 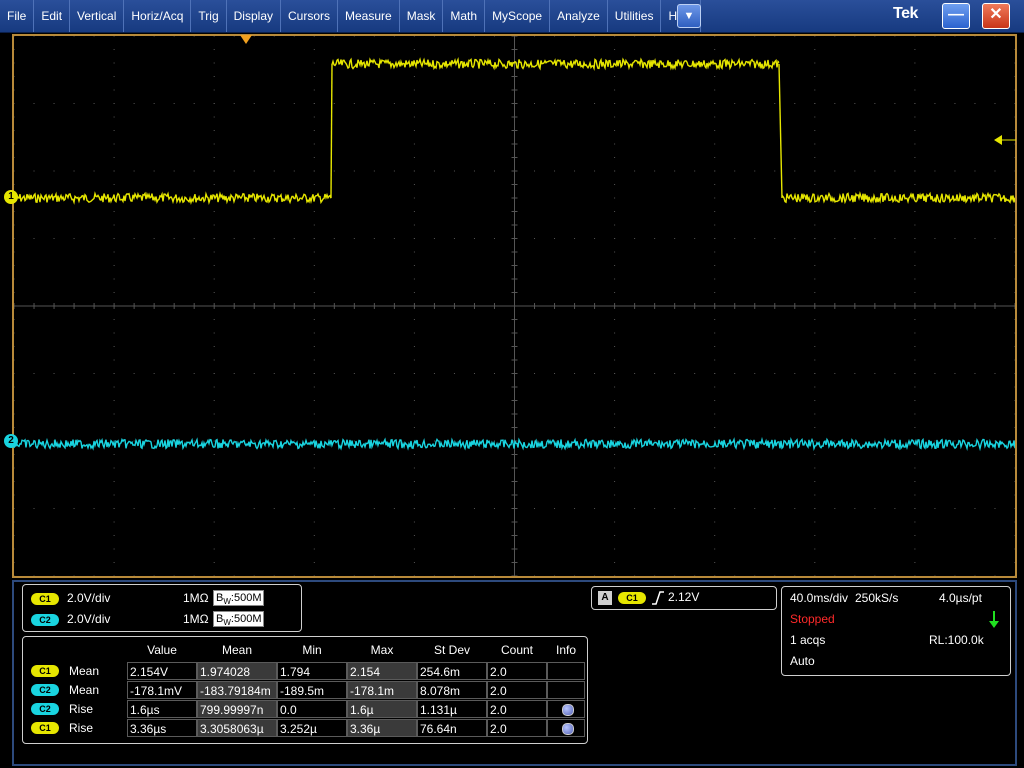 What do you see at coordinates (196, 598) in the screenshot?
I see `ch1-impedance: 1MΩ` at bounding box center [196, 598].